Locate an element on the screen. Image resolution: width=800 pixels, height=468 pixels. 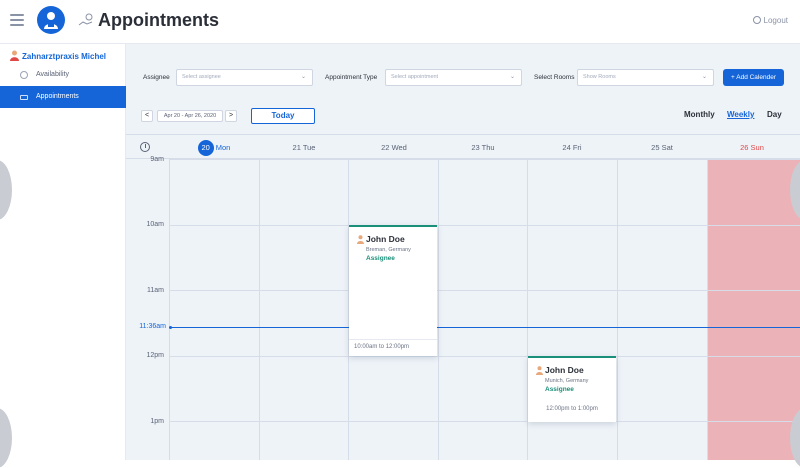
day-header-mon: 20 Mon is located at coordinates (214, 148).